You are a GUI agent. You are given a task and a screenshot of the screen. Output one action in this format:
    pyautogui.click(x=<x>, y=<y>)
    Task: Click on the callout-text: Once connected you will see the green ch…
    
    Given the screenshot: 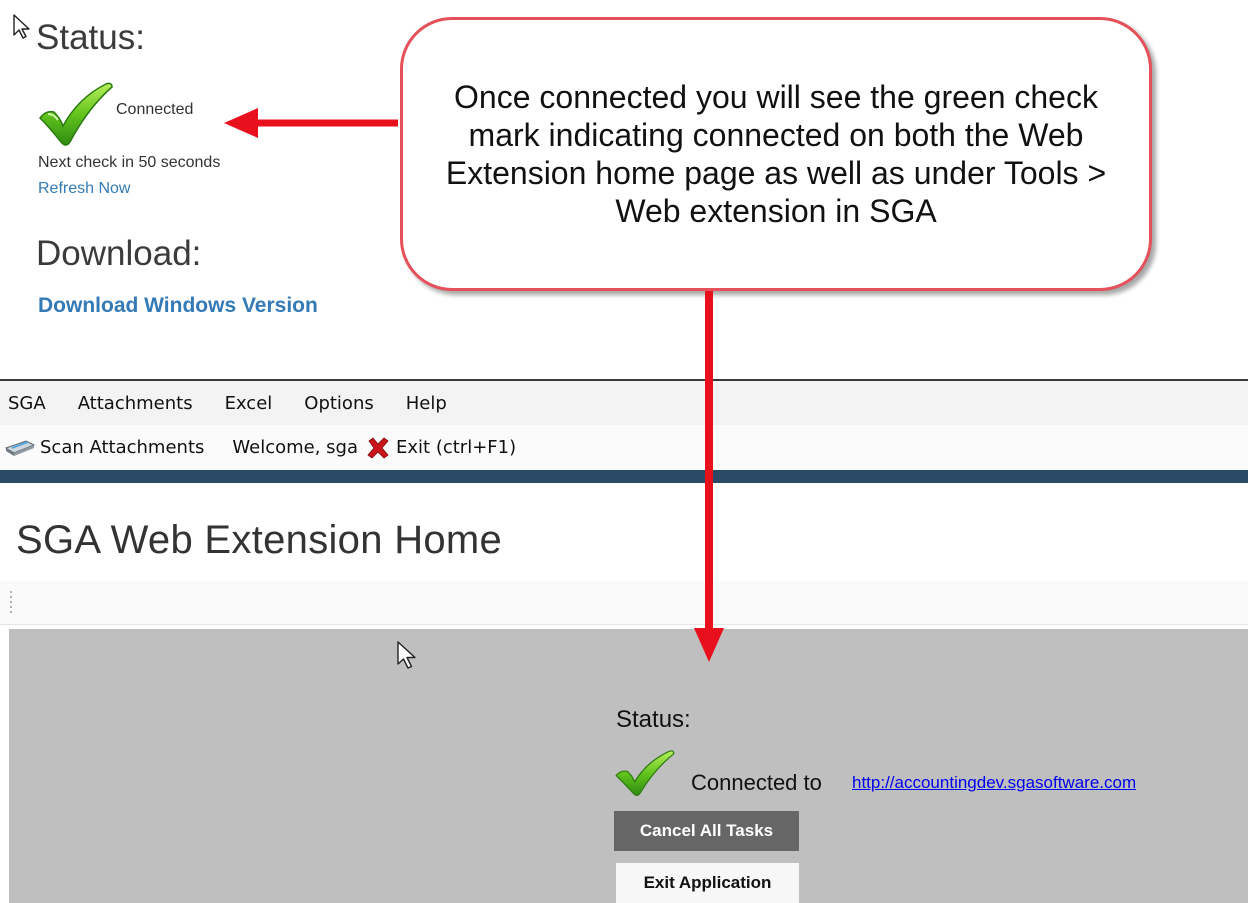 What is the action you would take?
    pyautogui.click(x=776, y=154)
    